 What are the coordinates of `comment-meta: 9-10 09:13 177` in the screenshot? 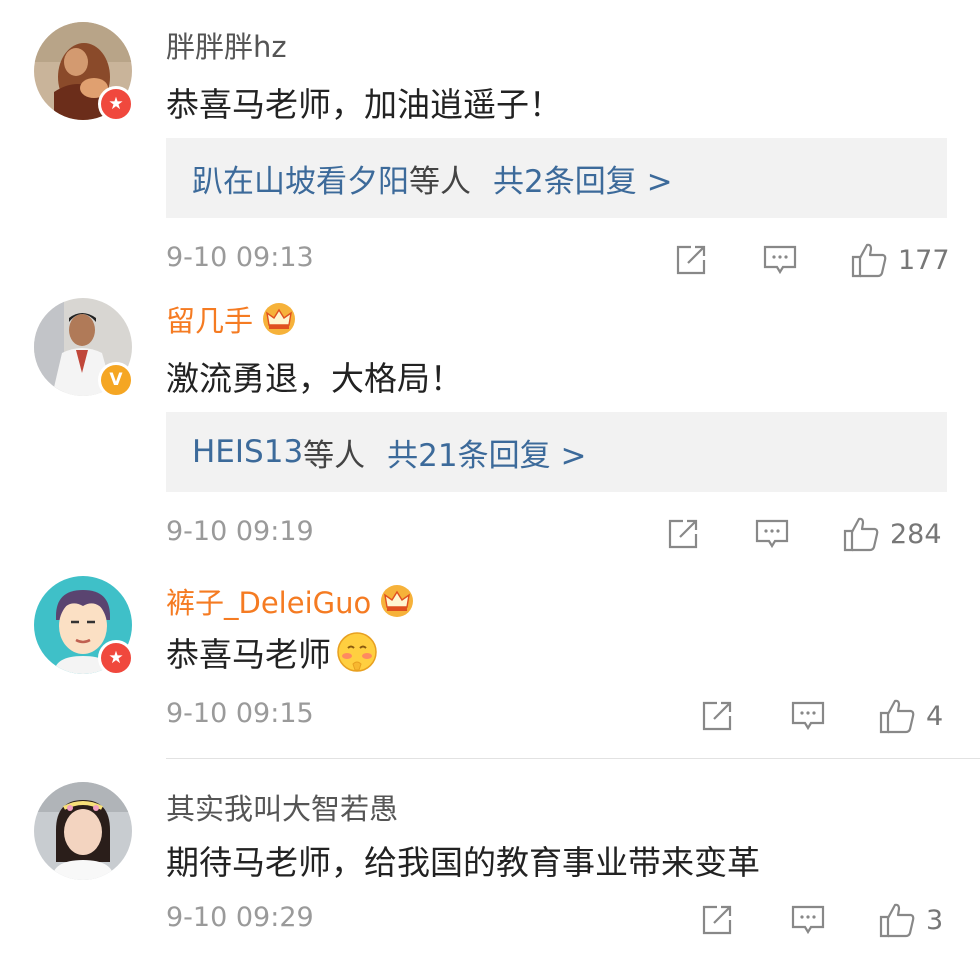 It's located at (558, 260).